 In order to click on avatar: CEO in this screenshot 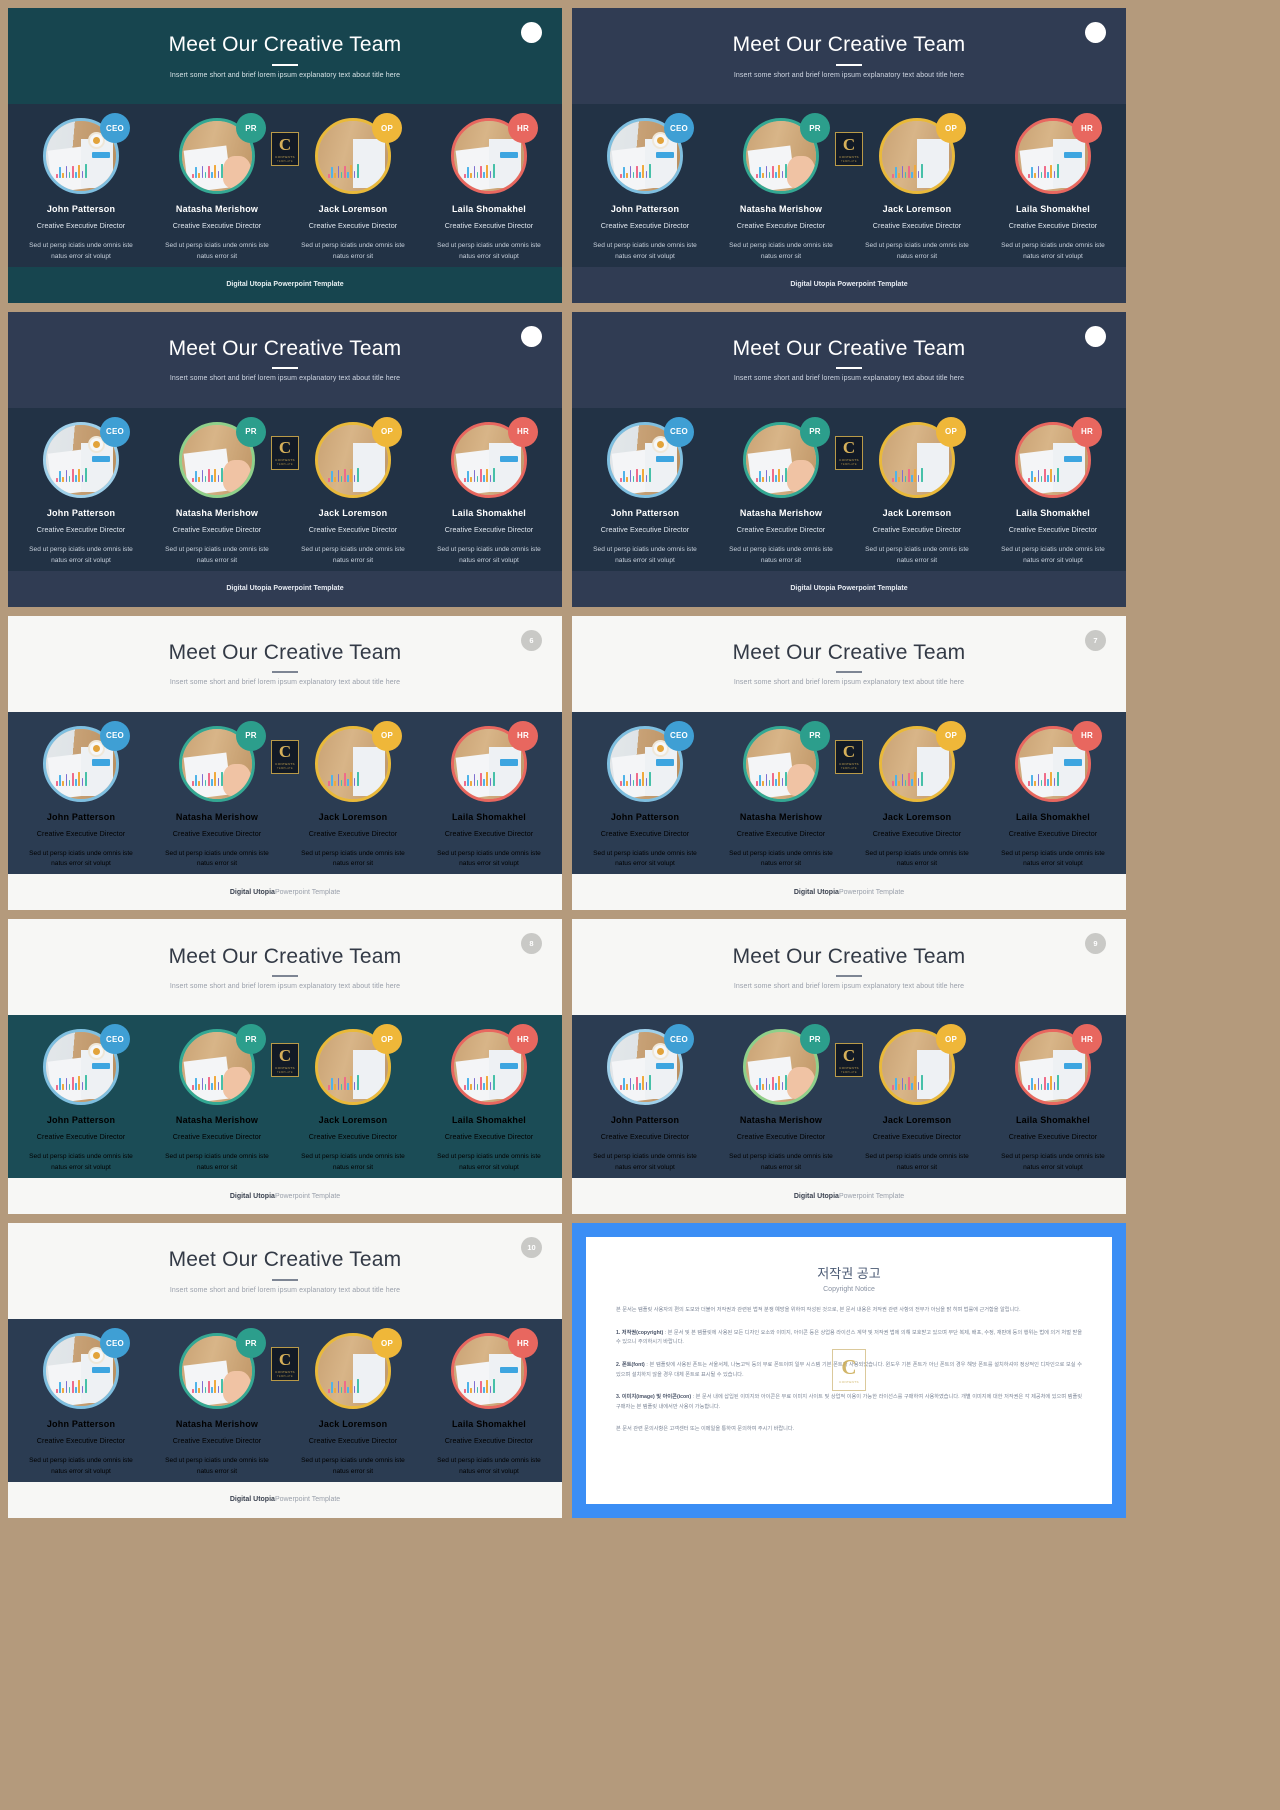, I will do `click(650, 153)`.